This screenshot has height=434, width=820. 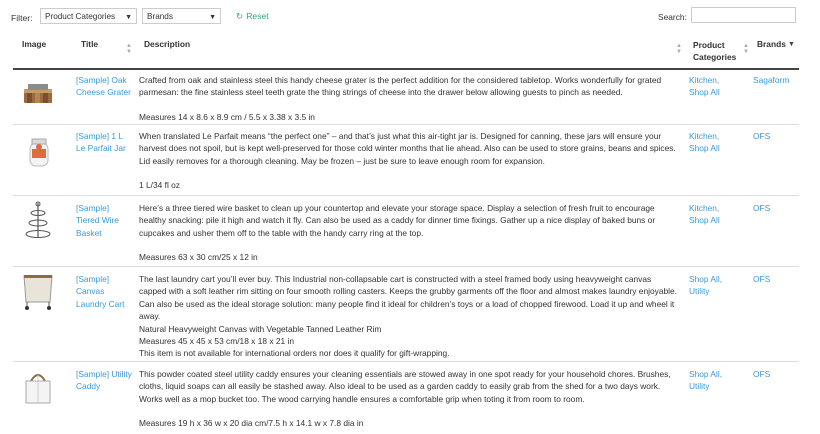 What do you see at coordinates (89, 44) in the screenshot?
I see `column-header-title: Title` at bounding box center [89, 44].